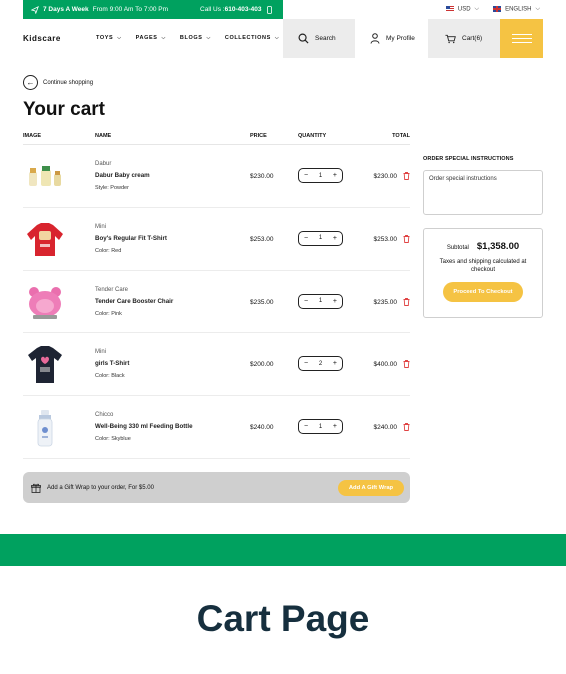 The height and width of the screenshot is (674, 566). Describe the element at coordinates (119, 188) in the screenshot. I see `variant-value: Powder` at that location.